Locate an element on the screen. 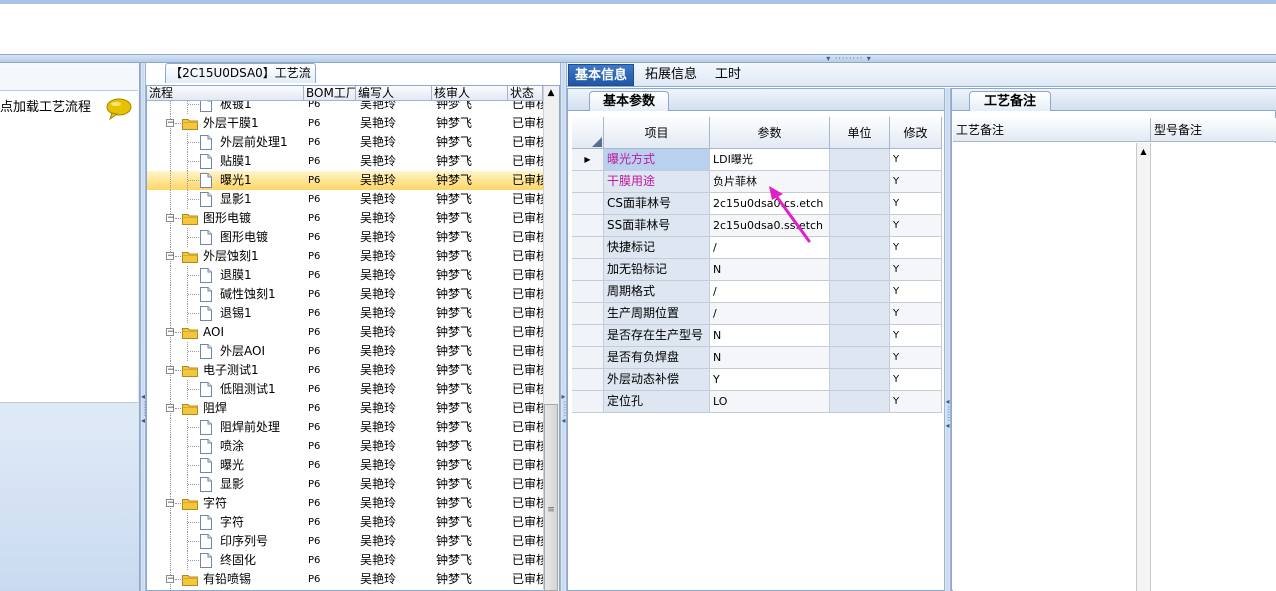 The width and height of the screenshot is (1276, 591). param-row: 定位孔 LO Y is located at coordinates (757, 402).